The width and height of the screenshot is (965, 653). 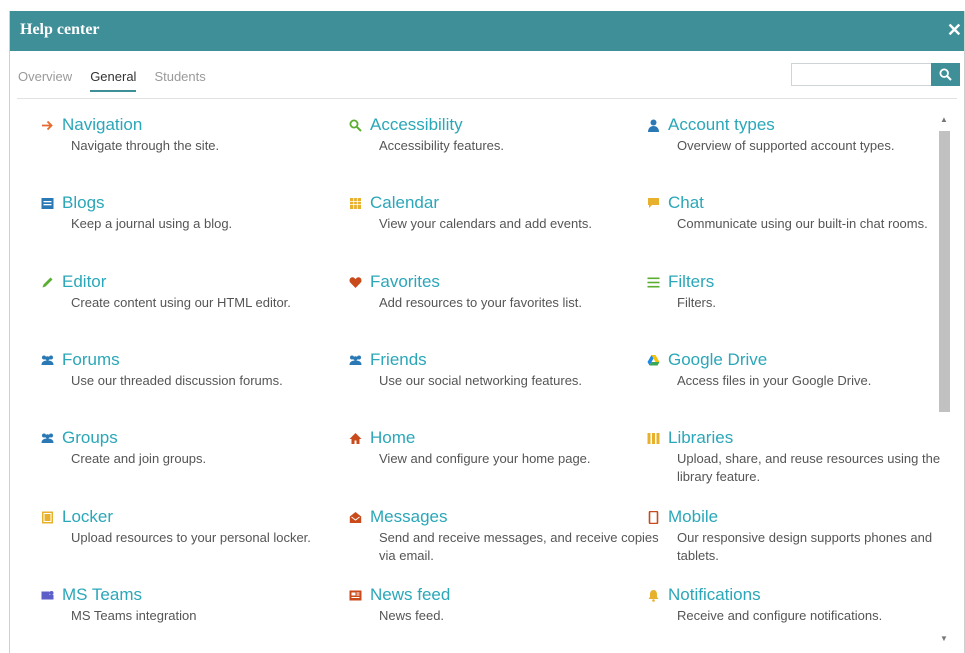 I want to click on help-topic-link: Groups, so click(x=190, y=438).